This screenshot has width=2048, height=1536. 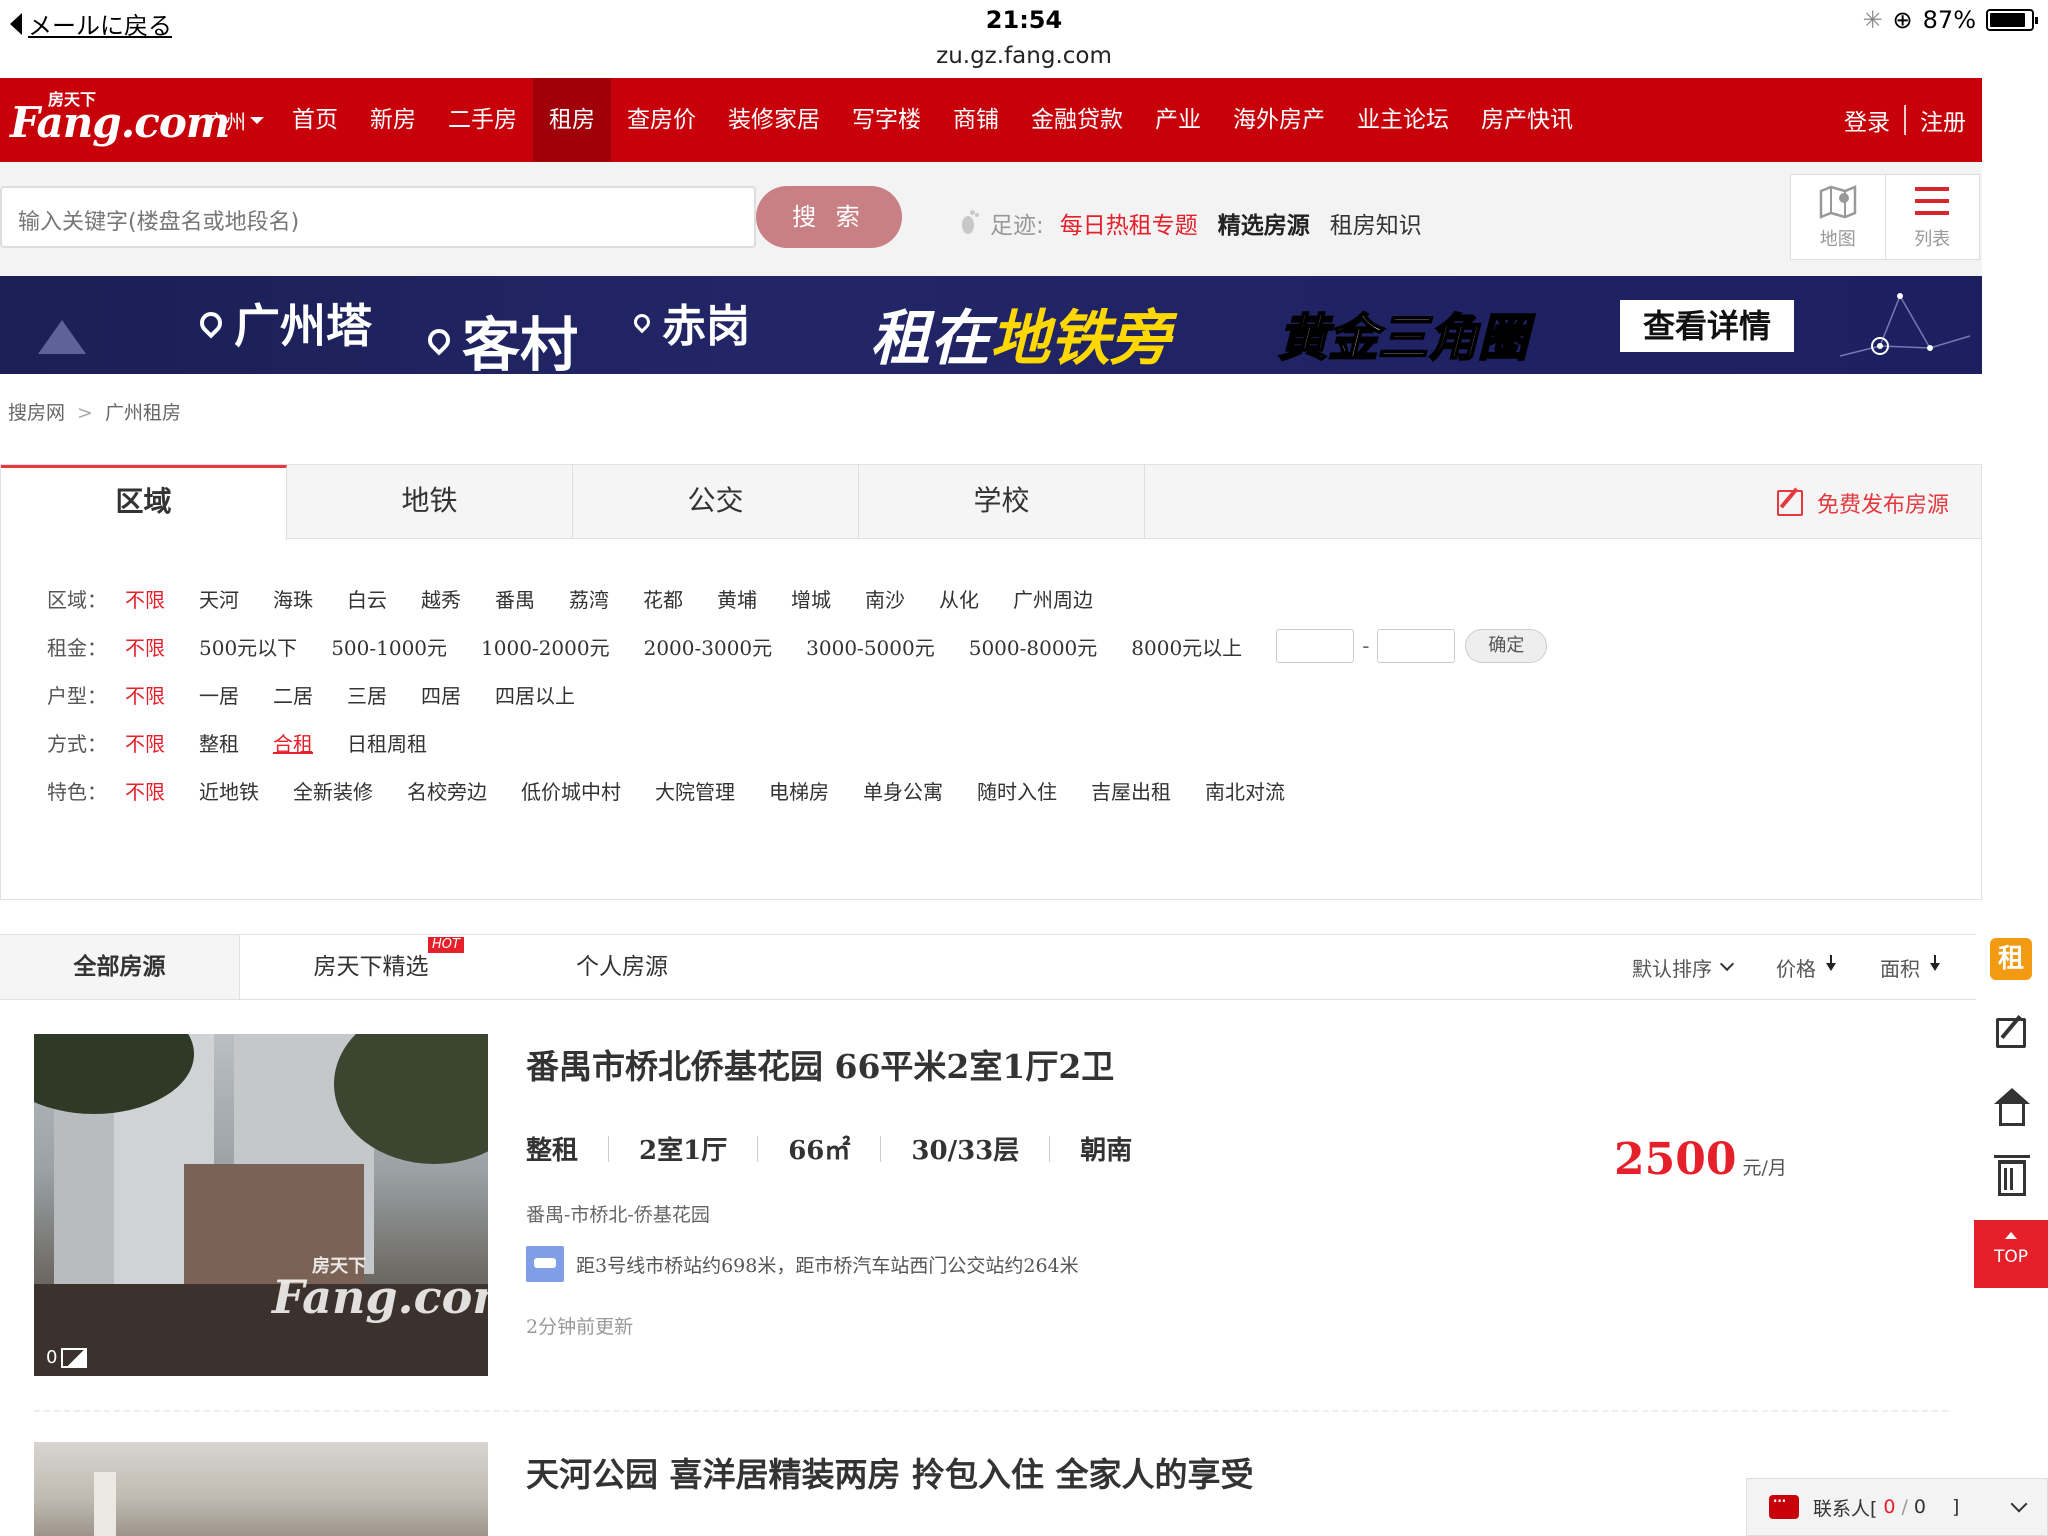 I want to click on sort-area: 面积, so click(x=1910, y=967).